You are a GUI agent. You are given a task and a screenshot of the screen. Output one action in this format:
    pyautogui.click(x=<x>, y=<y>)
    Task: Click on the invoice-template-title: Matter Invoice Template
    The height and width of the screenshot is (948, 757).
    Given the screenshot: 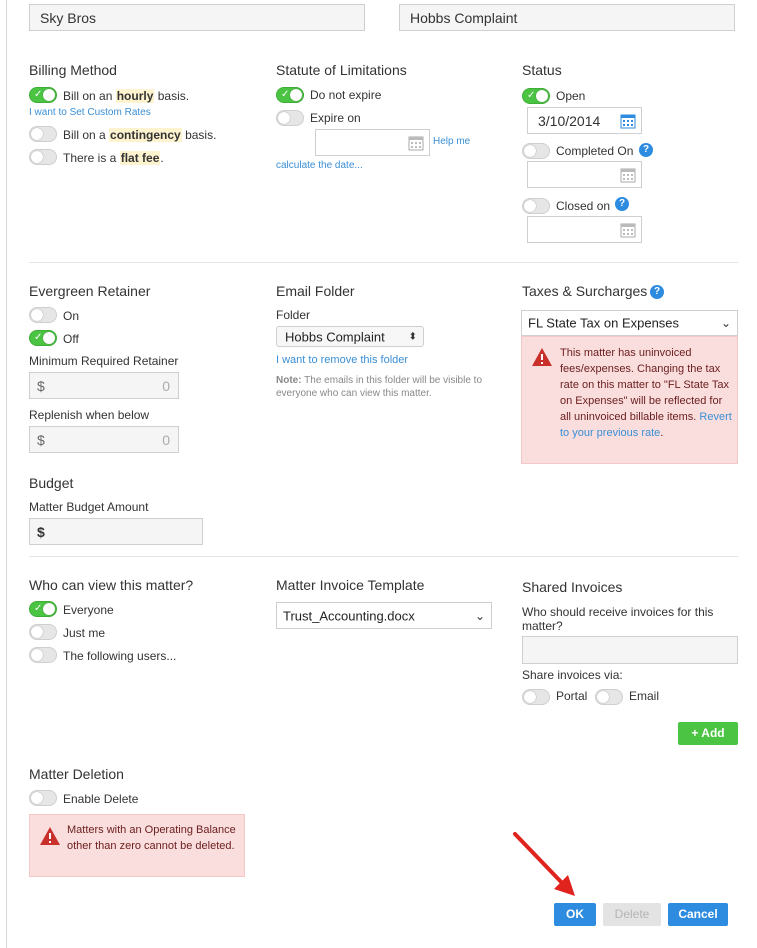 What is the action you would take?
    pyautogui.click(x=350, y=585)
    